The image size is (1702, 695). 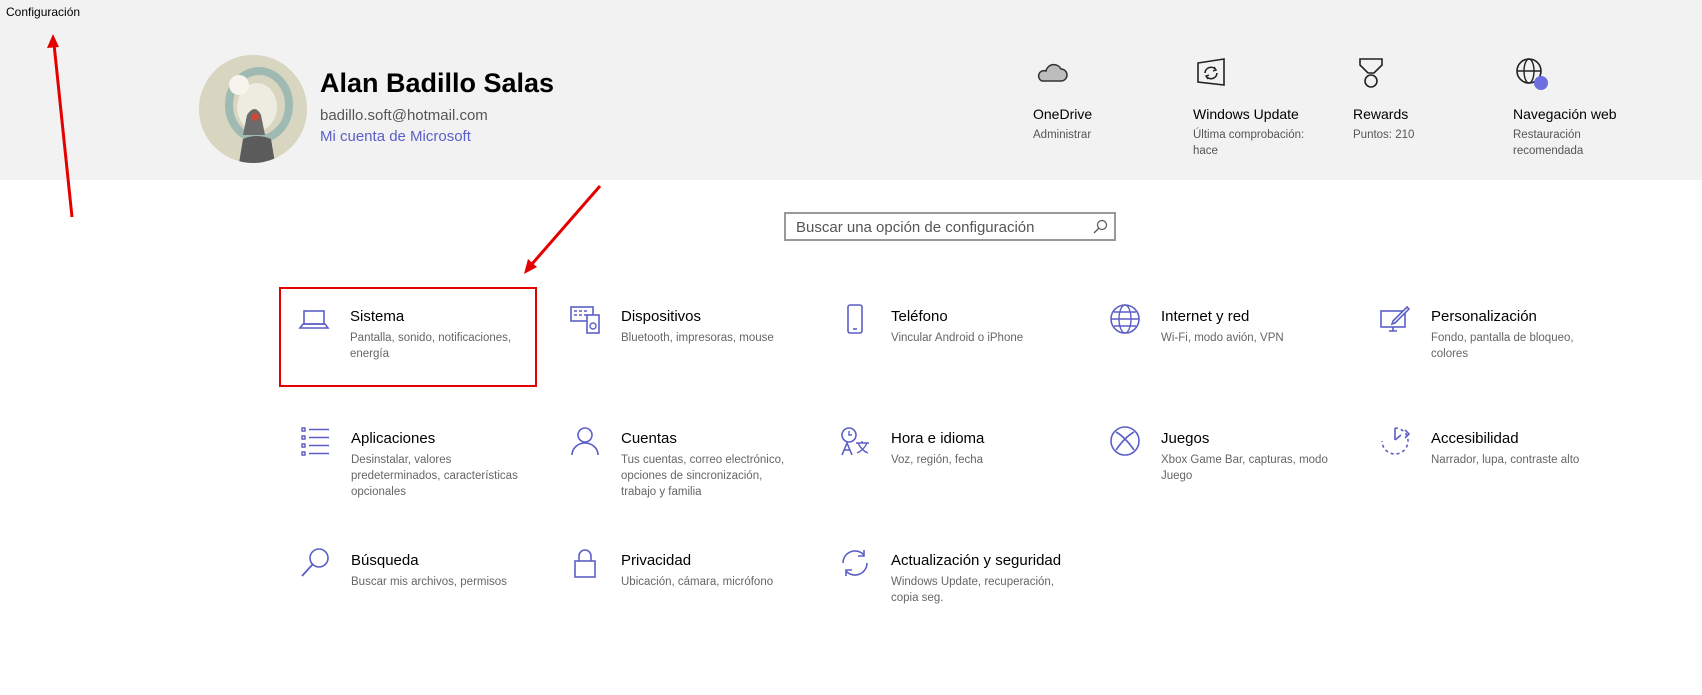 What do you see at coordinates (855, 563) in the screenshot?
I see `sync-icon` at bounding box center [855, 563].